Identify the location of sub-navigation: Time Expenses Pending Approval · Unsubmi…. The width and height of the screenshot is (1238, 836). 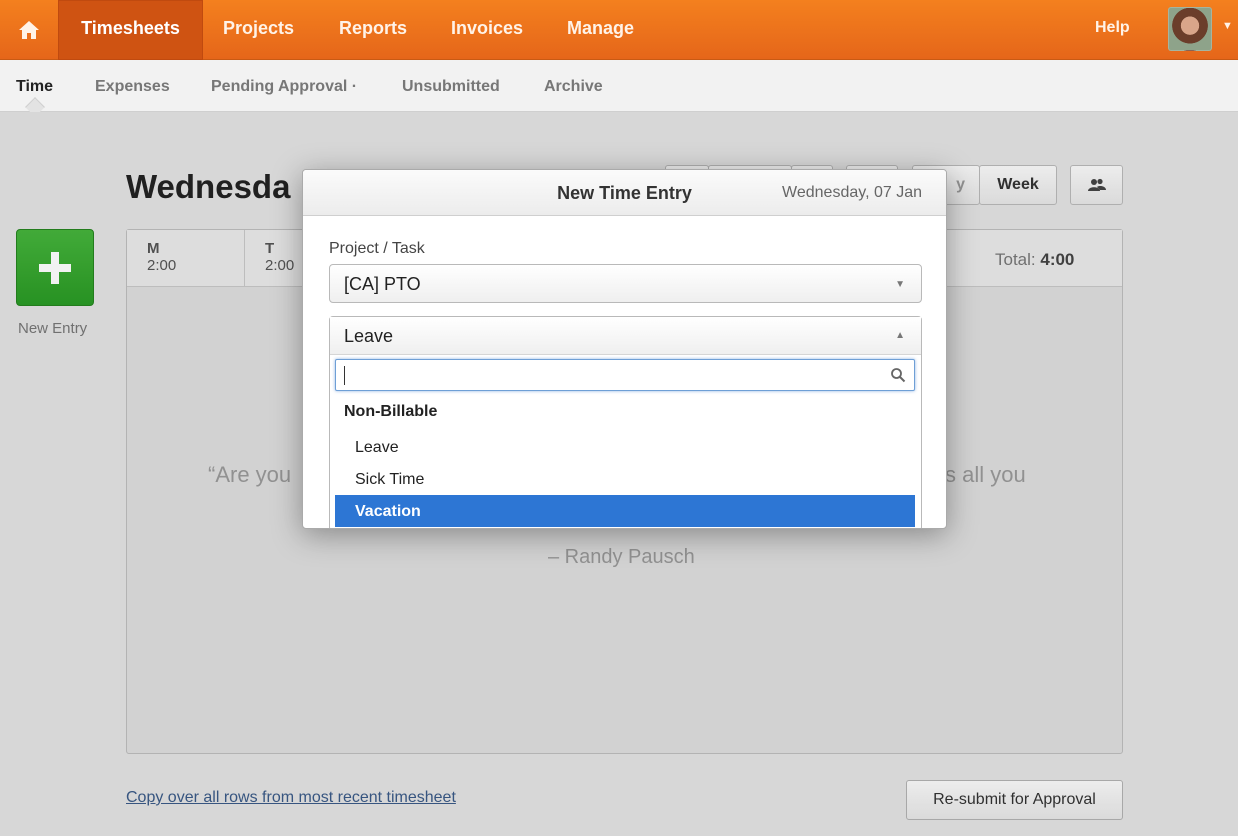
(619, 86).